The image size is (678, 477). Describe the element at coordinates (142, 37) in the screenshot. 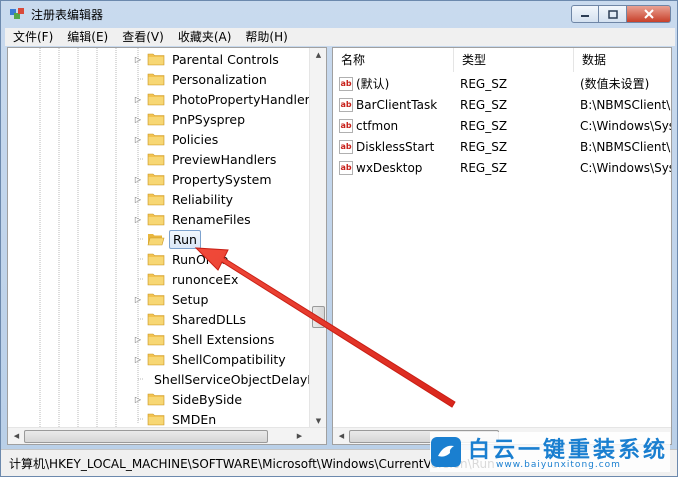

I see `menu-view: 查看(V)` at that location.